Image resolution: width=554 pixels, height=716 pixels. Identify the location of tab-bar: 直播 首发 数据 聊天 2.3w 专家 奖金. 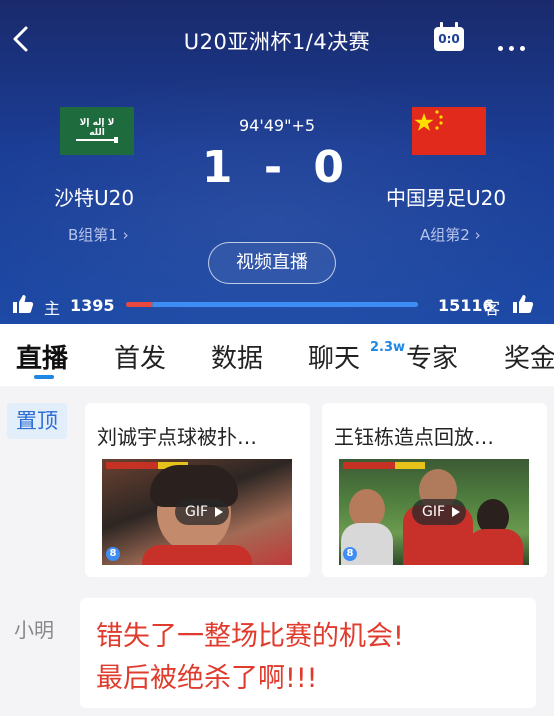
(277, 355).